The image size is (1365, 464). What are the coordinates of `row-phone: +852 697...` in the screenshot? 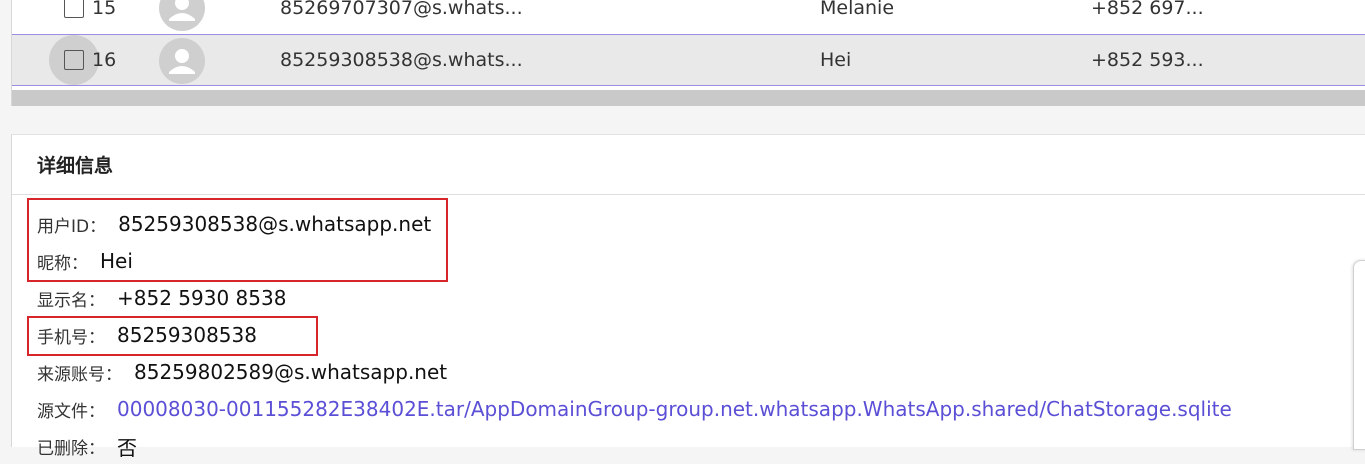 It's located at (1147, 9).